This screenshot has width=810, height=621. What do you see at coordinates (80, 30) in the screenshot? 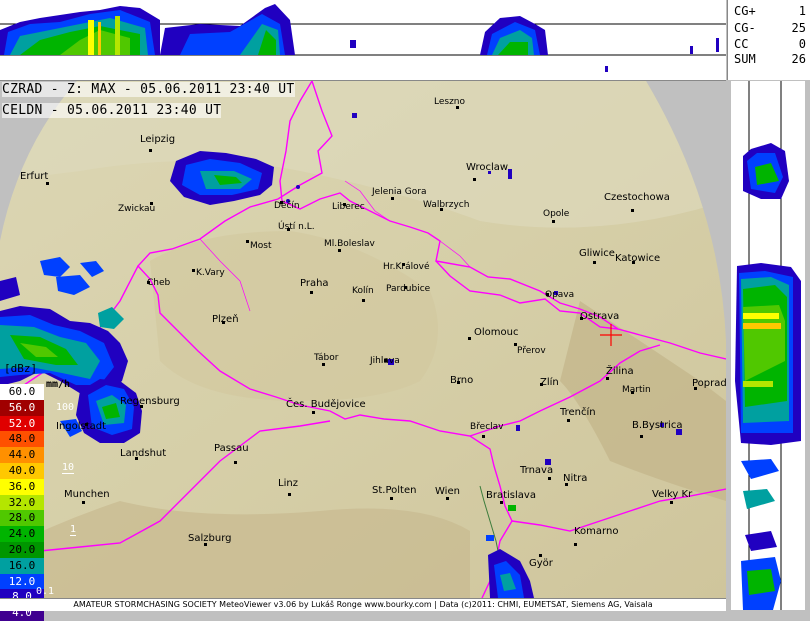
I see `echo-cluster-left` at bounding box center [80, 30].